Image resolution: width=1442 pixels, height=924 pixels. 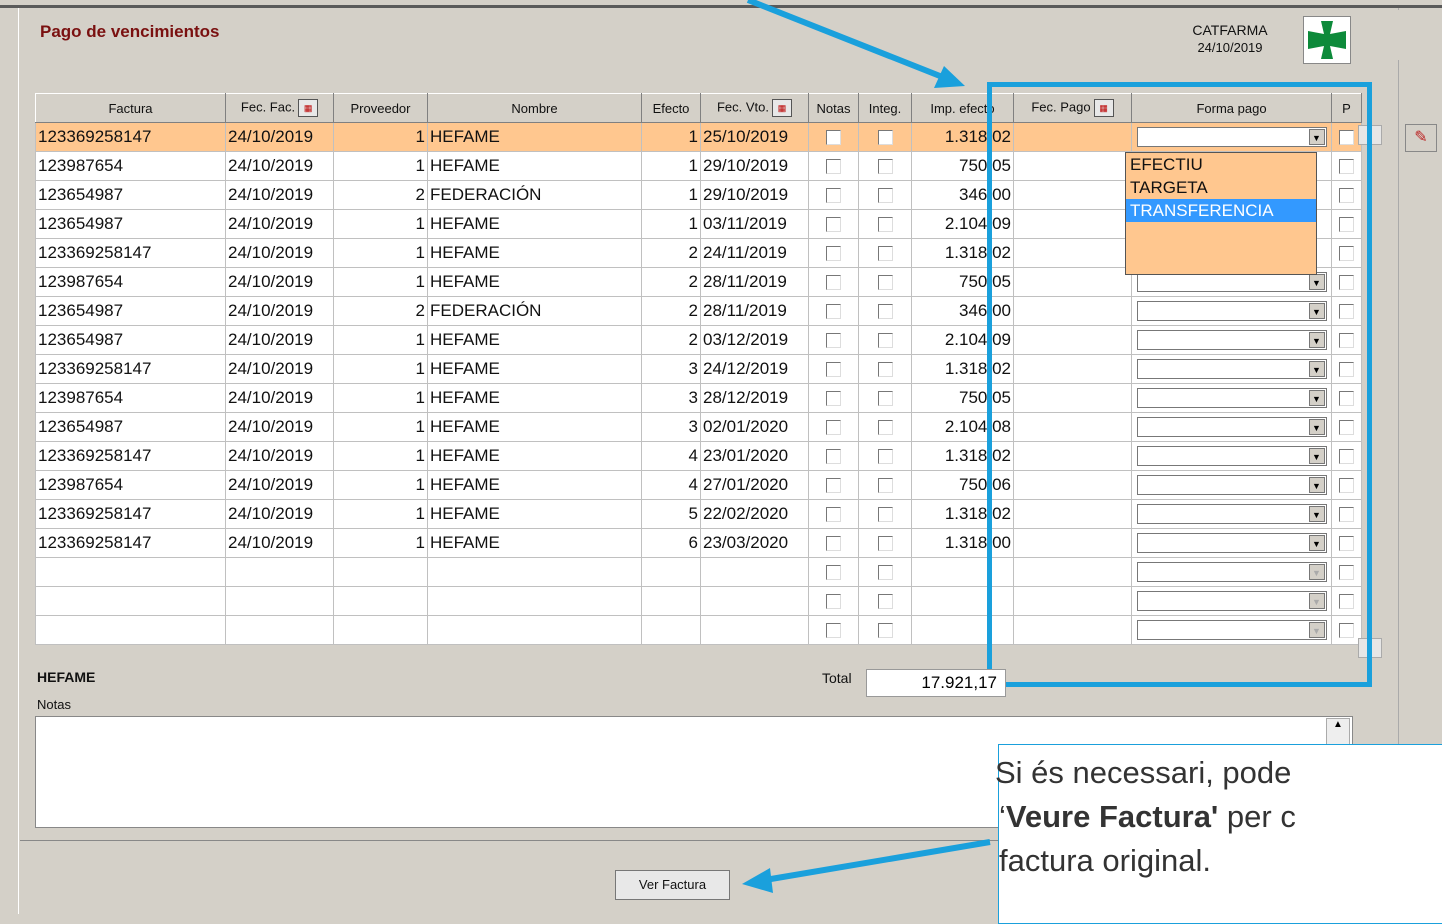 I want to click on arrow-head-bottom, so click(x=757, y=880).